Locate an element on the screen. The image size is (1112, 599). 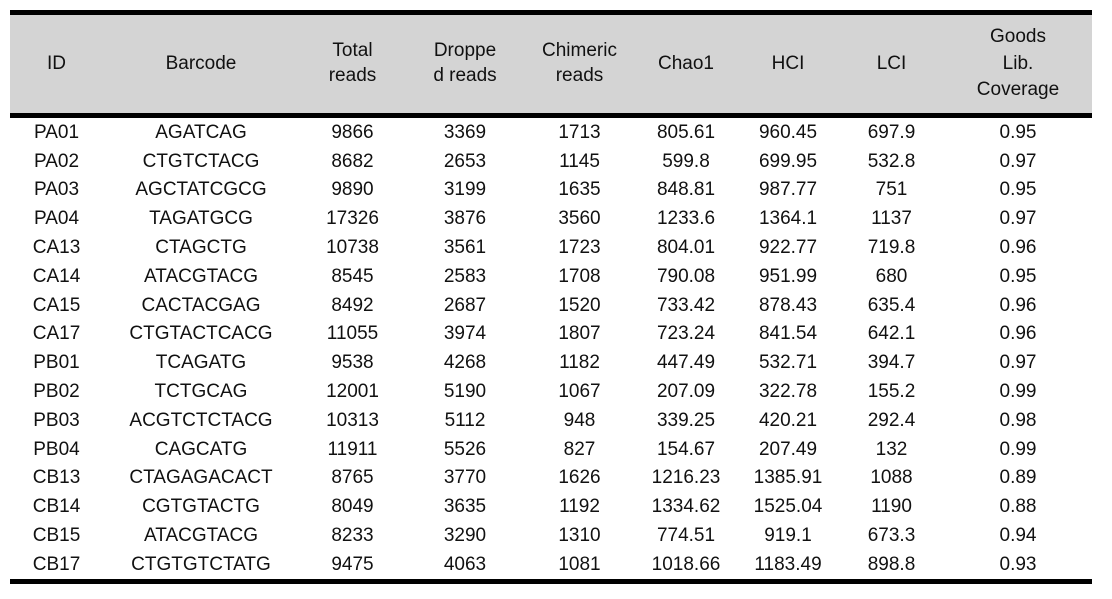
cell-hci: 841.54 is located at coordinates (788, 334).